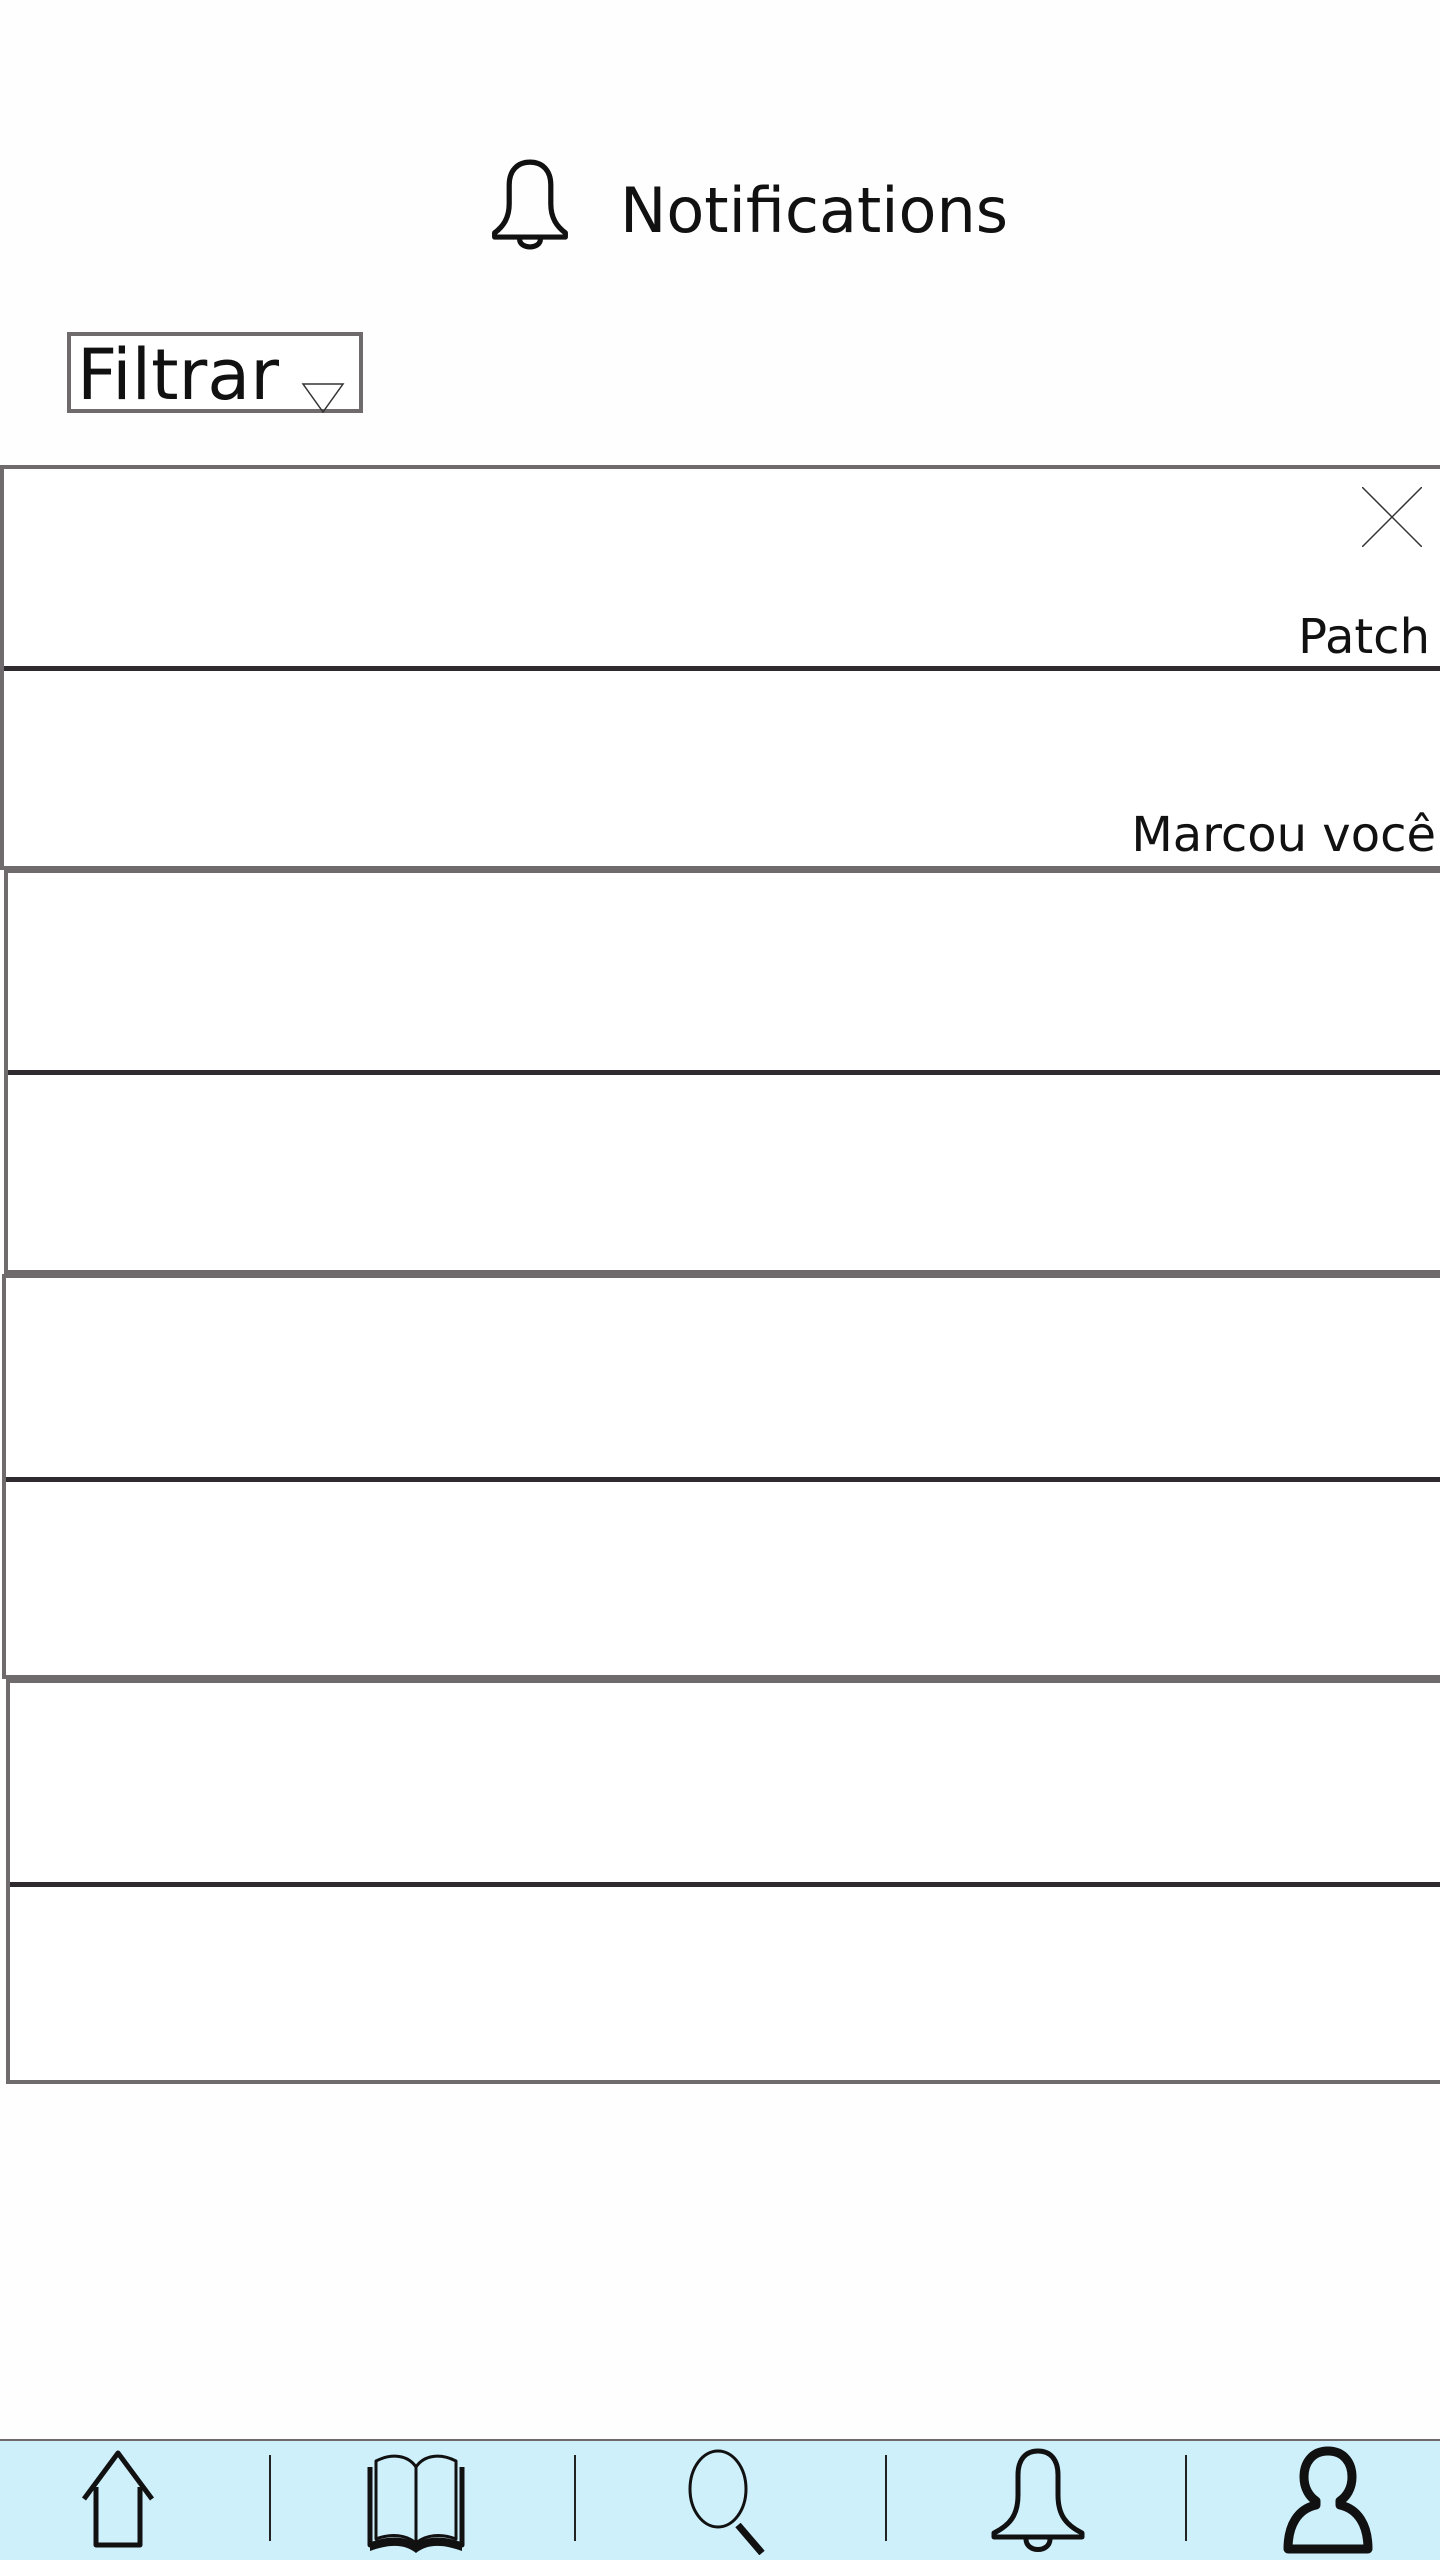 This screenshot has height=2560, width=1440. I want to click on bottom-nav, so click(720, 2499).